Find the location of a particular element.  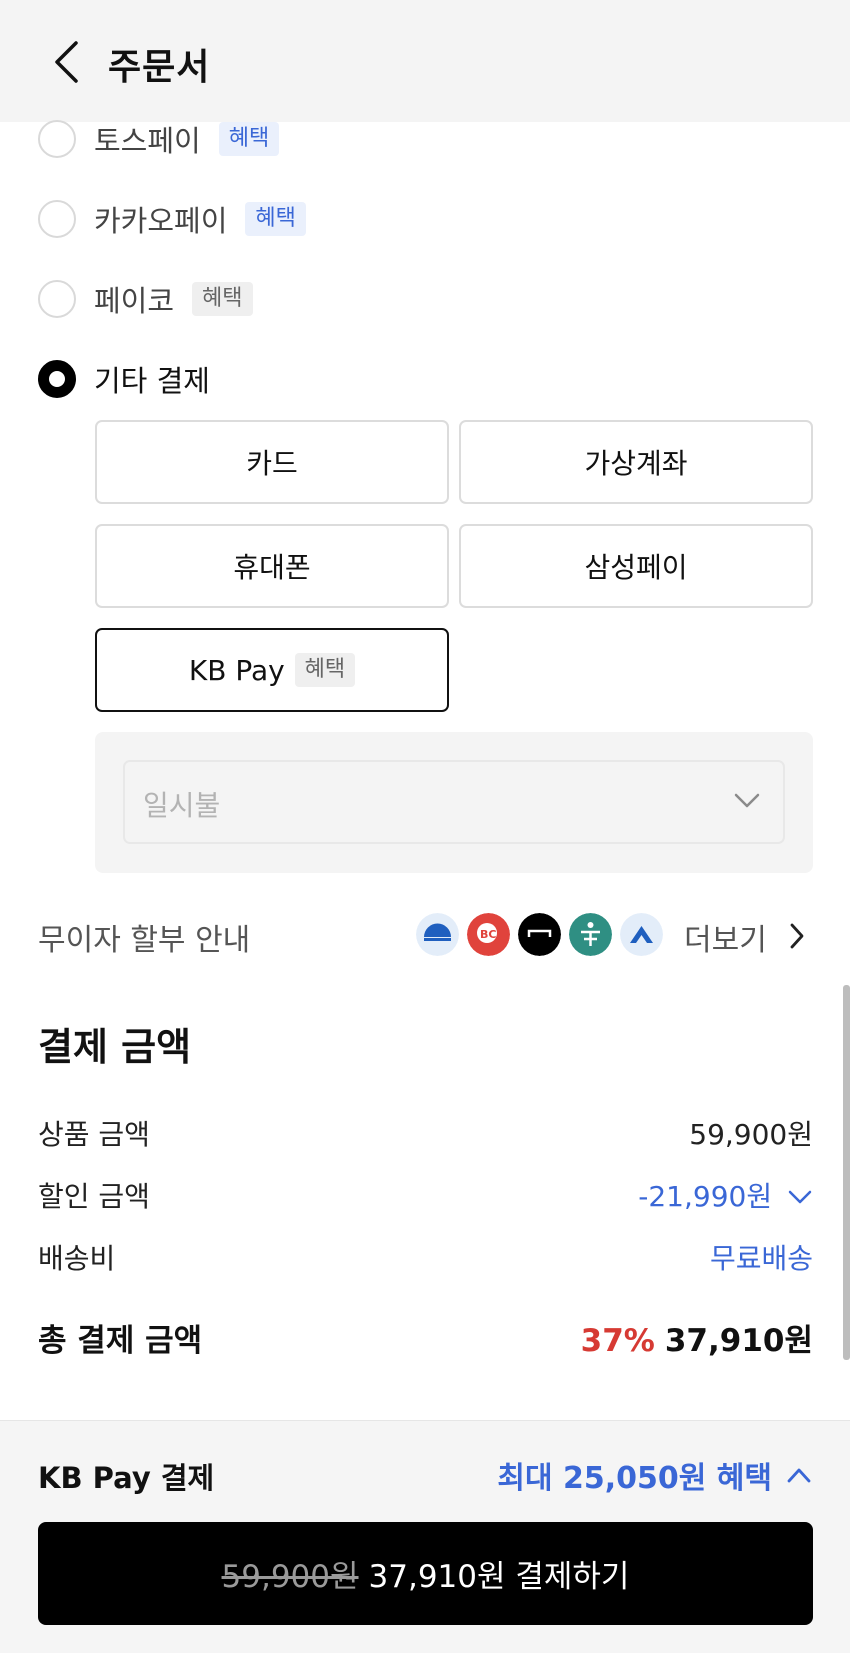

payment-option-payco: 페이코 혜택 is located at coordinates (145, 299).